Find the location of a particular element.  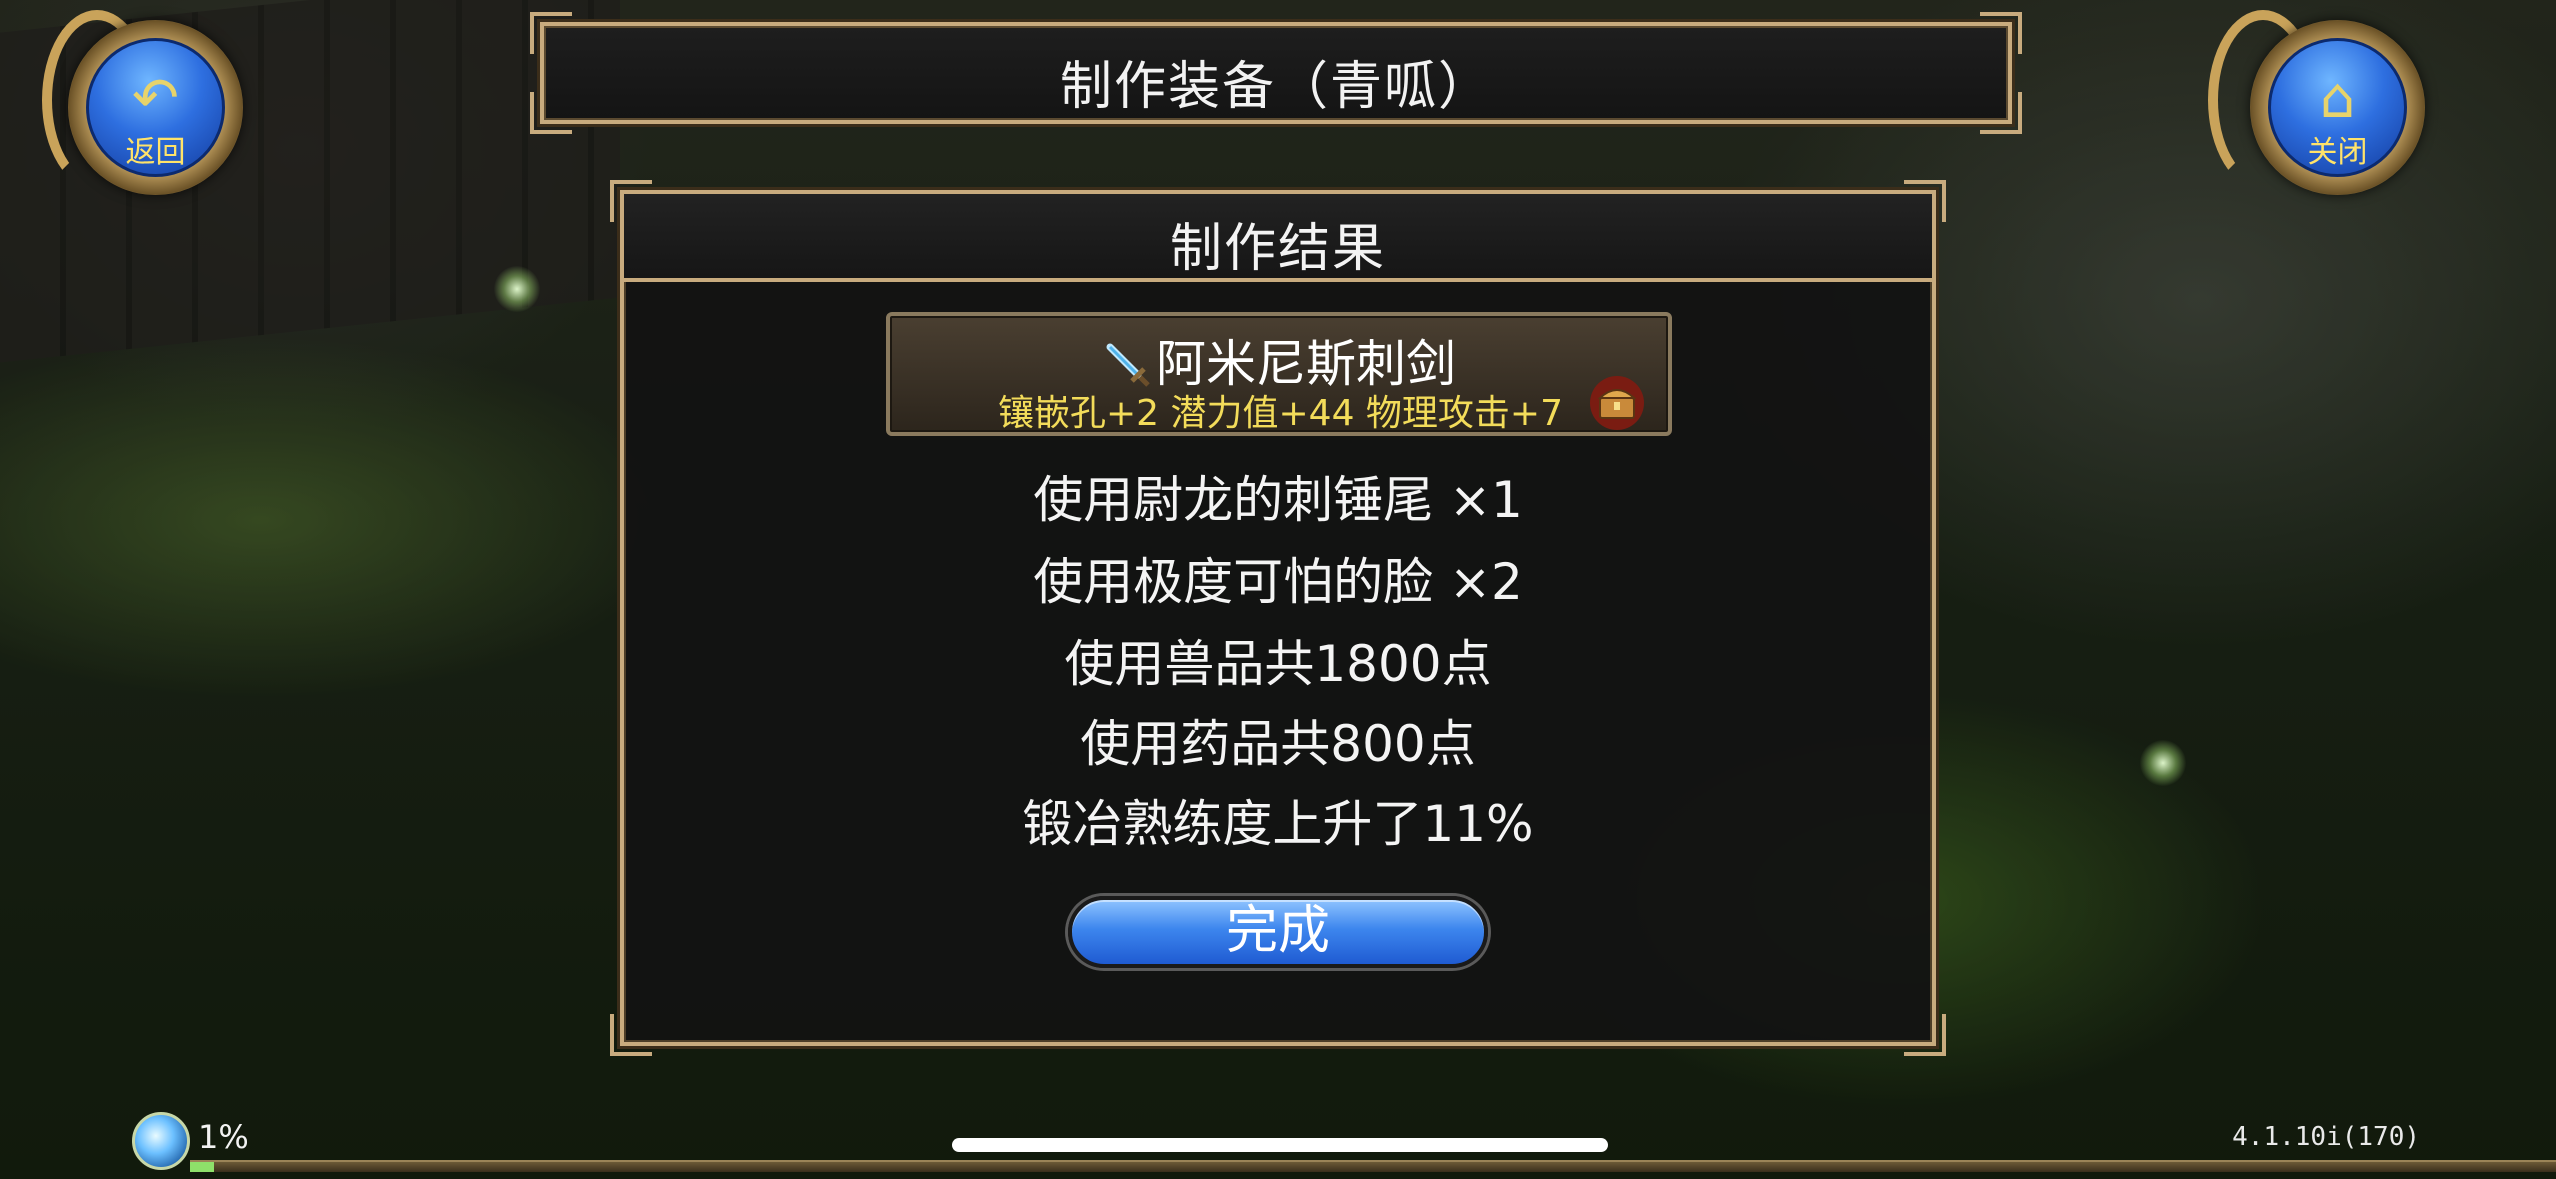

done-button: 完成 is located at coordinates (1278, 932).